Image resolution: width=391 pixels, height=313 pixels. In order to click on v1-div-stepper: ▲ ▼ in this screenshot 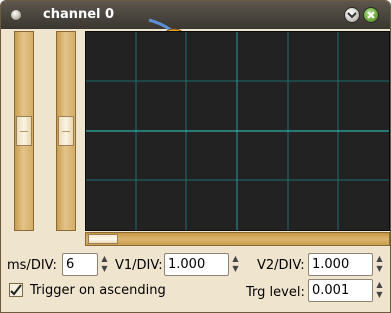, I will do `click(235, 264)`.